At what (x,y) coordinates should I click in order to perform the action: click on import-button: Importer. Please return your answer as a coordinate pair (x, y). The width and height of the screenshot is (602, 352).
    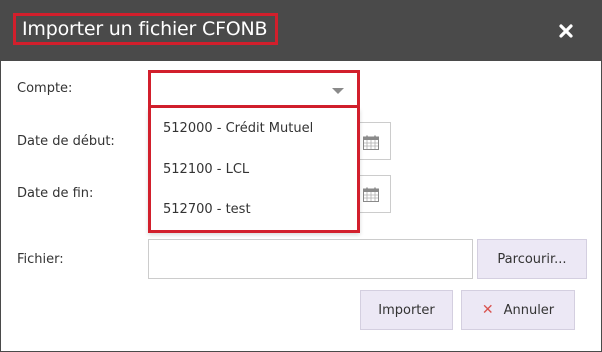
    Looking at the image, I should click on (406, 310).